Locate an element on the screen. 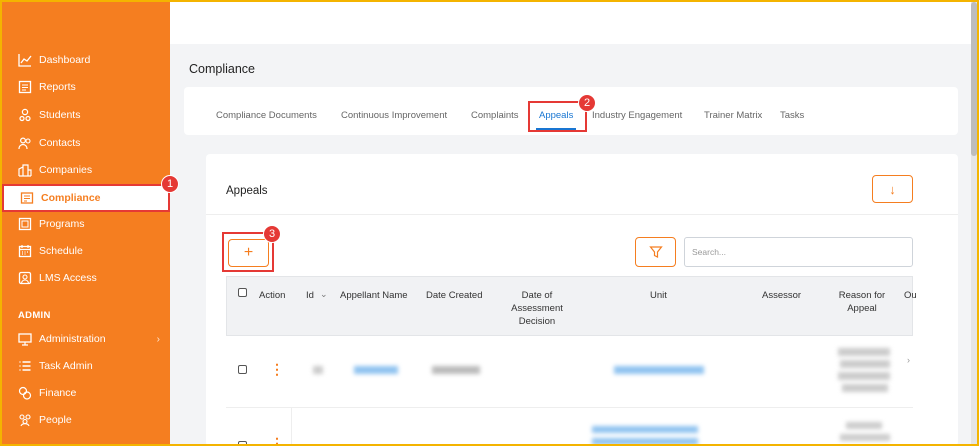 Image resolution: width=979 pixels, height=446 pixels. sidebar-item-students: Students is located at coordinates (86, 115).